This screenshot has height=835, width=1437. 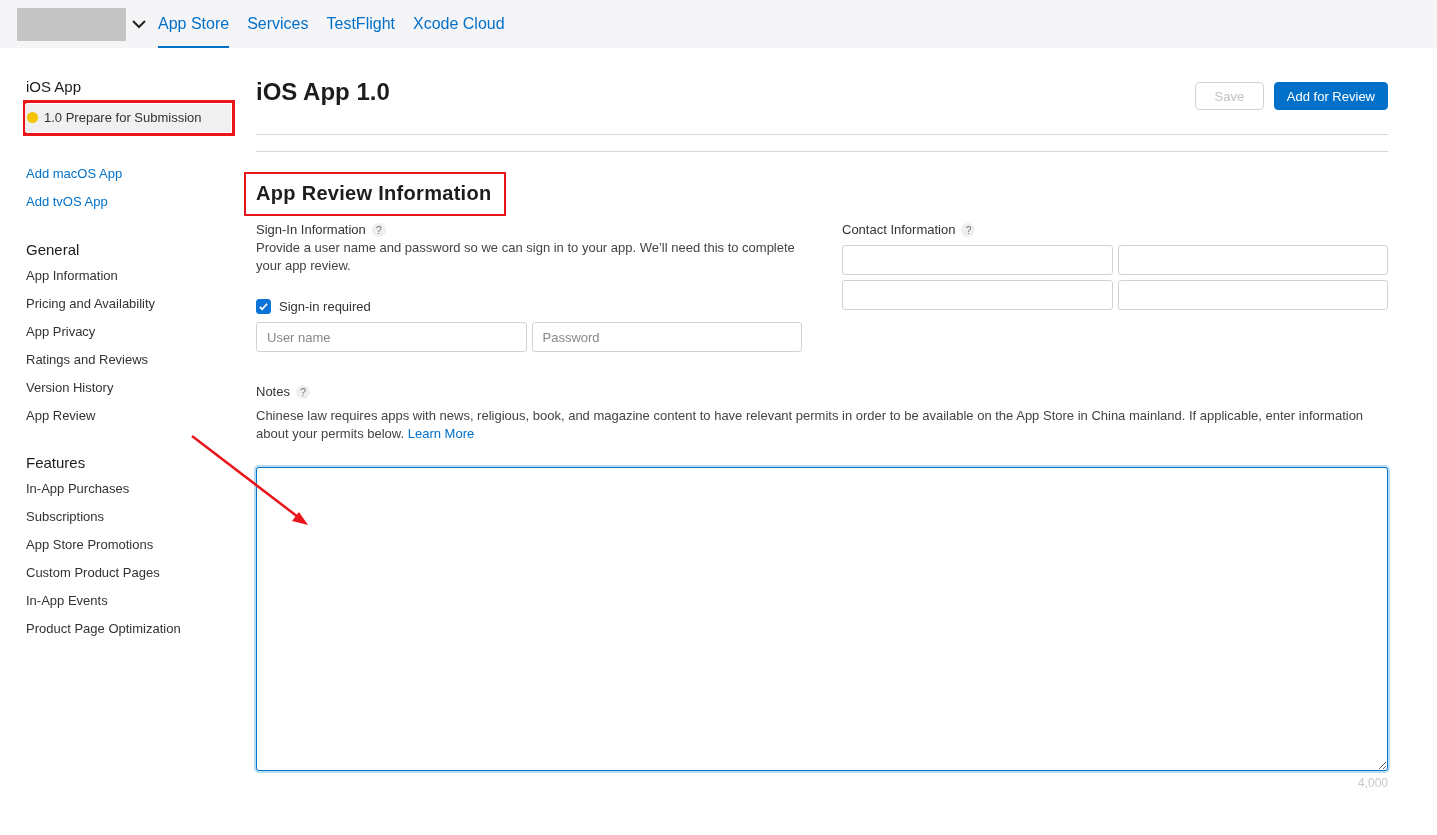 I want to click on nav-tab: TestFlight, so click(x=360, y=24).